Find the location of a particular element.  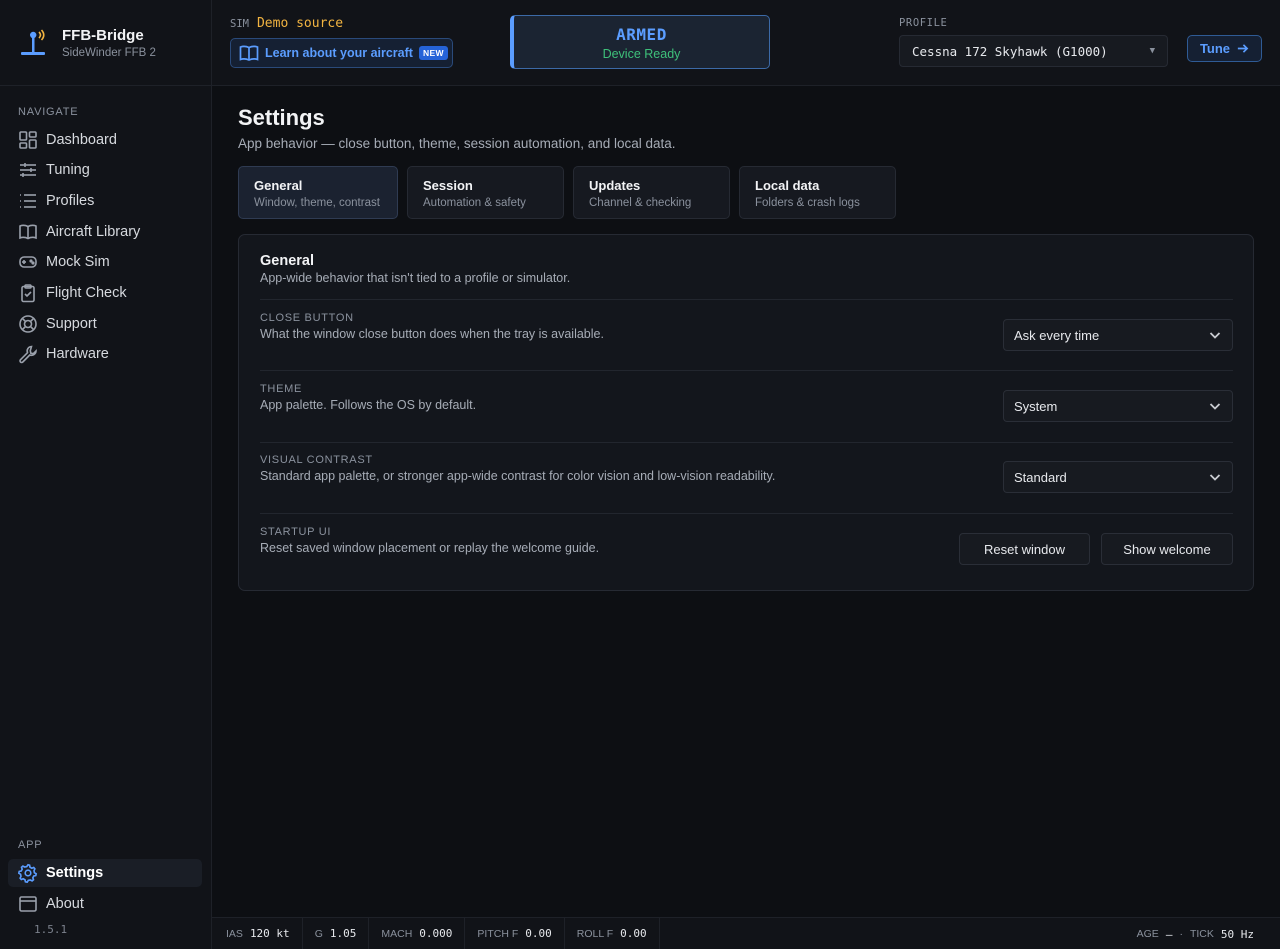

profile-value: Cessna 172 Skyhawk (G1000) is located at coordinates (1010, 51).